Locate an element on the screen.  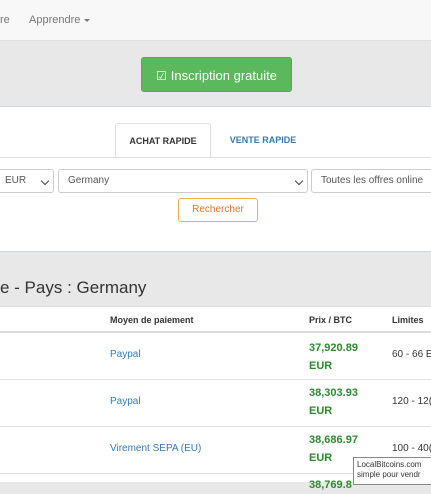
header-payment: Moyen de paiement is located at coordinates (152, 320).